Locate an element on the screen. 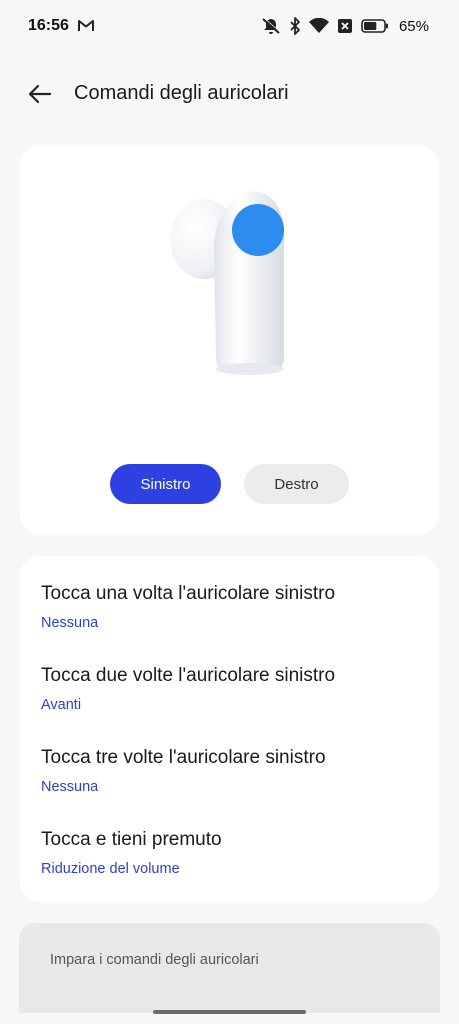 This screenshot has width=459, height=1024. gmail-icon is located at coordinates (86, 25).